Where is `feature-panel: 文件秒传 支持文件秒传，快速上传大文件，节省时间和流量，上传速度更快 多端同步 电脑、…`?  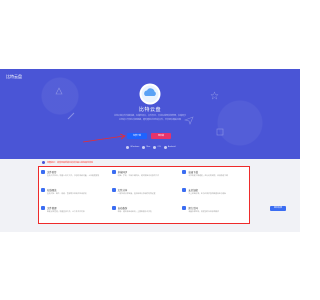
feature-panel: 文件秒传 支持文件秒传，快速上传大文件，节省时间和流量，上传速度更快 多端同步 电脑、… is located at coordinates (144, 195).